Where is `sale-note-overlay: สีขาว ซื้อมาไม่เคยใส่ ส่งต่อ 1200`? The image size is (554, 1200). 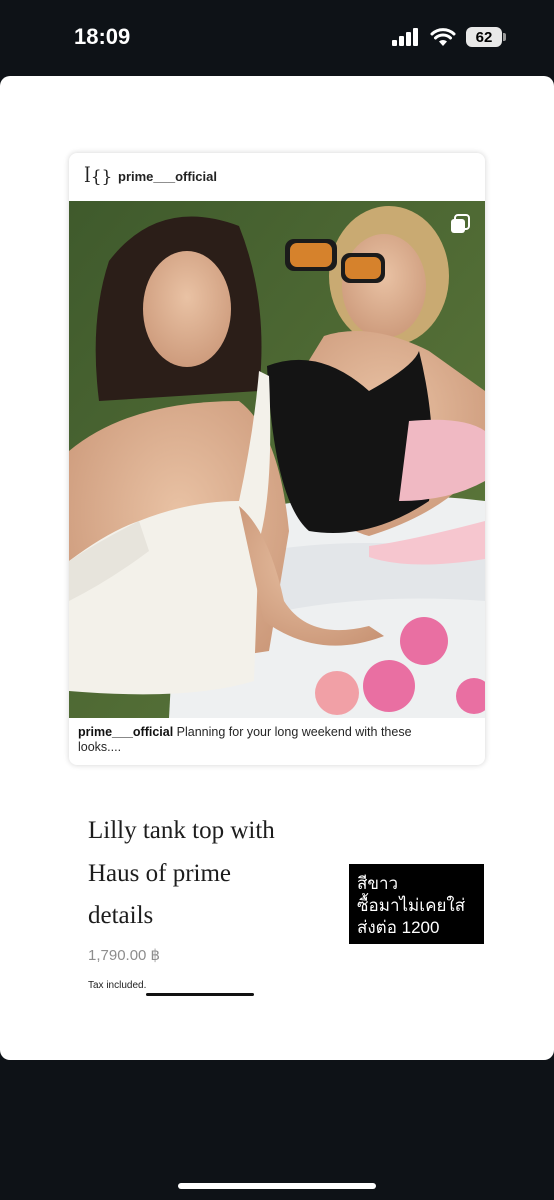
sale-note-overlay: สีขาว ซื้อมาไม่เคยใส่ ส่งต่อ 1200 is located at coordinates (416, 904).